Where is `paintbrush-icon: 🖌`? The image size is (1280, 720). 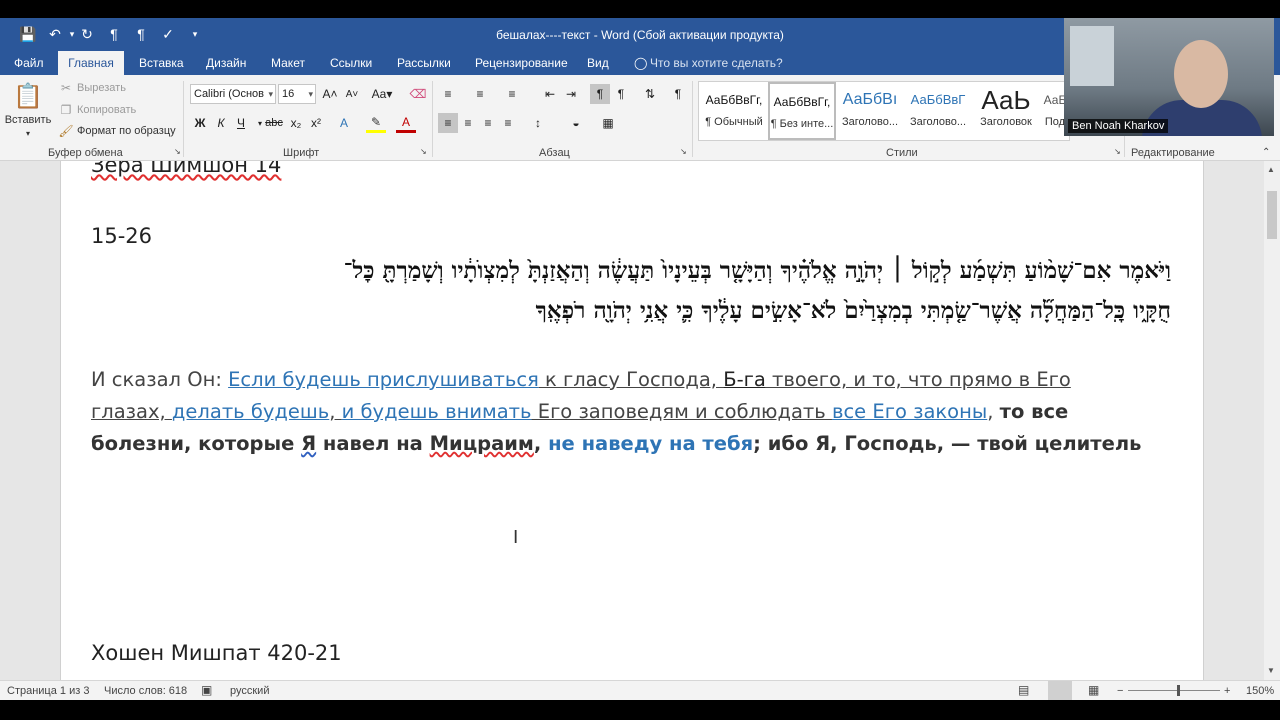 paintbrush-icon: 🖌 is located at coordinates (66, 131).